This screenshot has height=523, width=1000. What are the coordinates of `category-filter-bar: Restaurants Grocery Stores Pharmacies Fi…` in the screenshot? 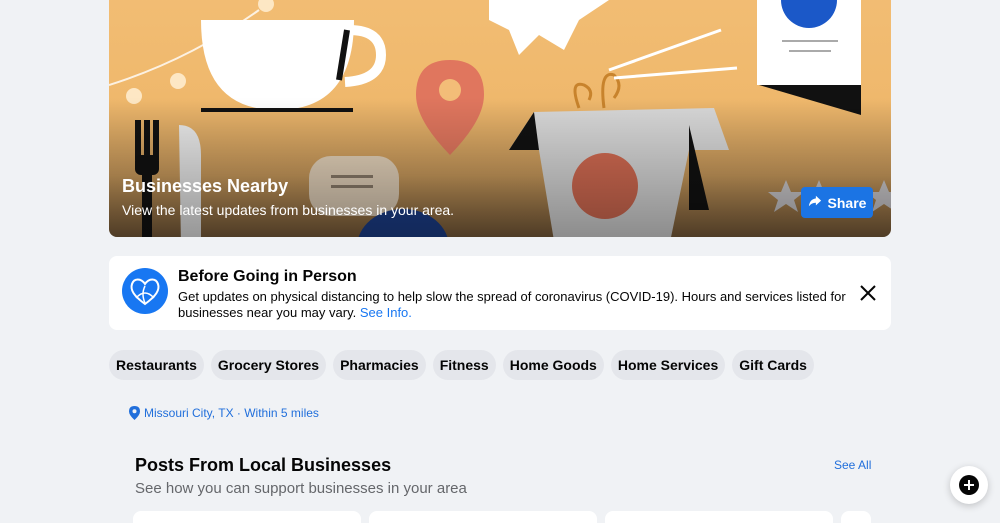 It's located at (461, 365).